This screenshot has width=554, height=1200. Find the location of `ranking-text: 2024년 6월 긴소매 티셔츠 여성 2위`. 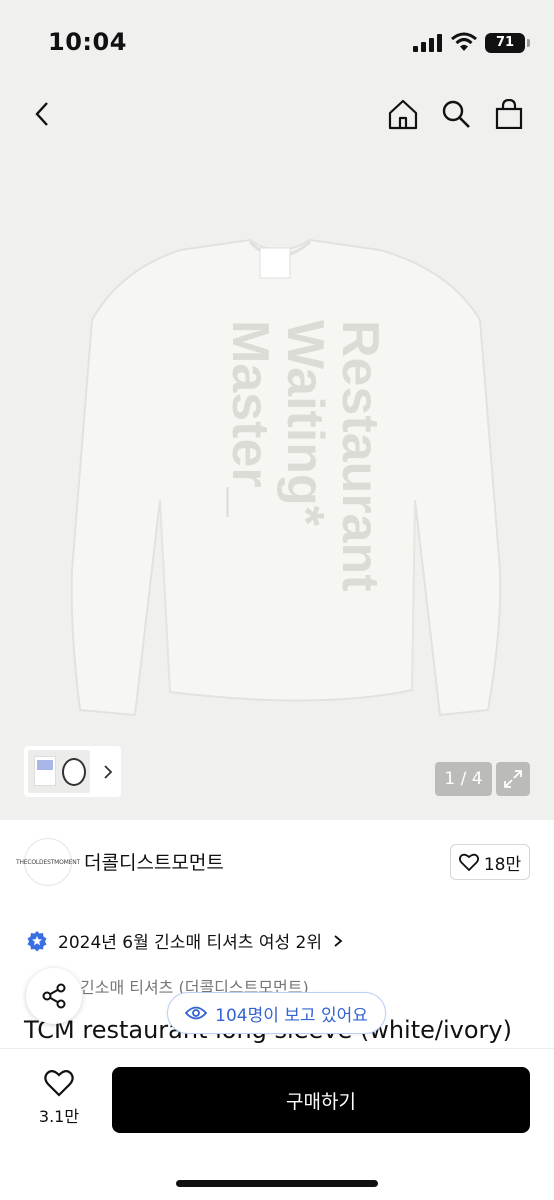

ranking-text: 2024년 6월 긴소매 티셔츠 여성 2위 is located at coordinates (190, 943).